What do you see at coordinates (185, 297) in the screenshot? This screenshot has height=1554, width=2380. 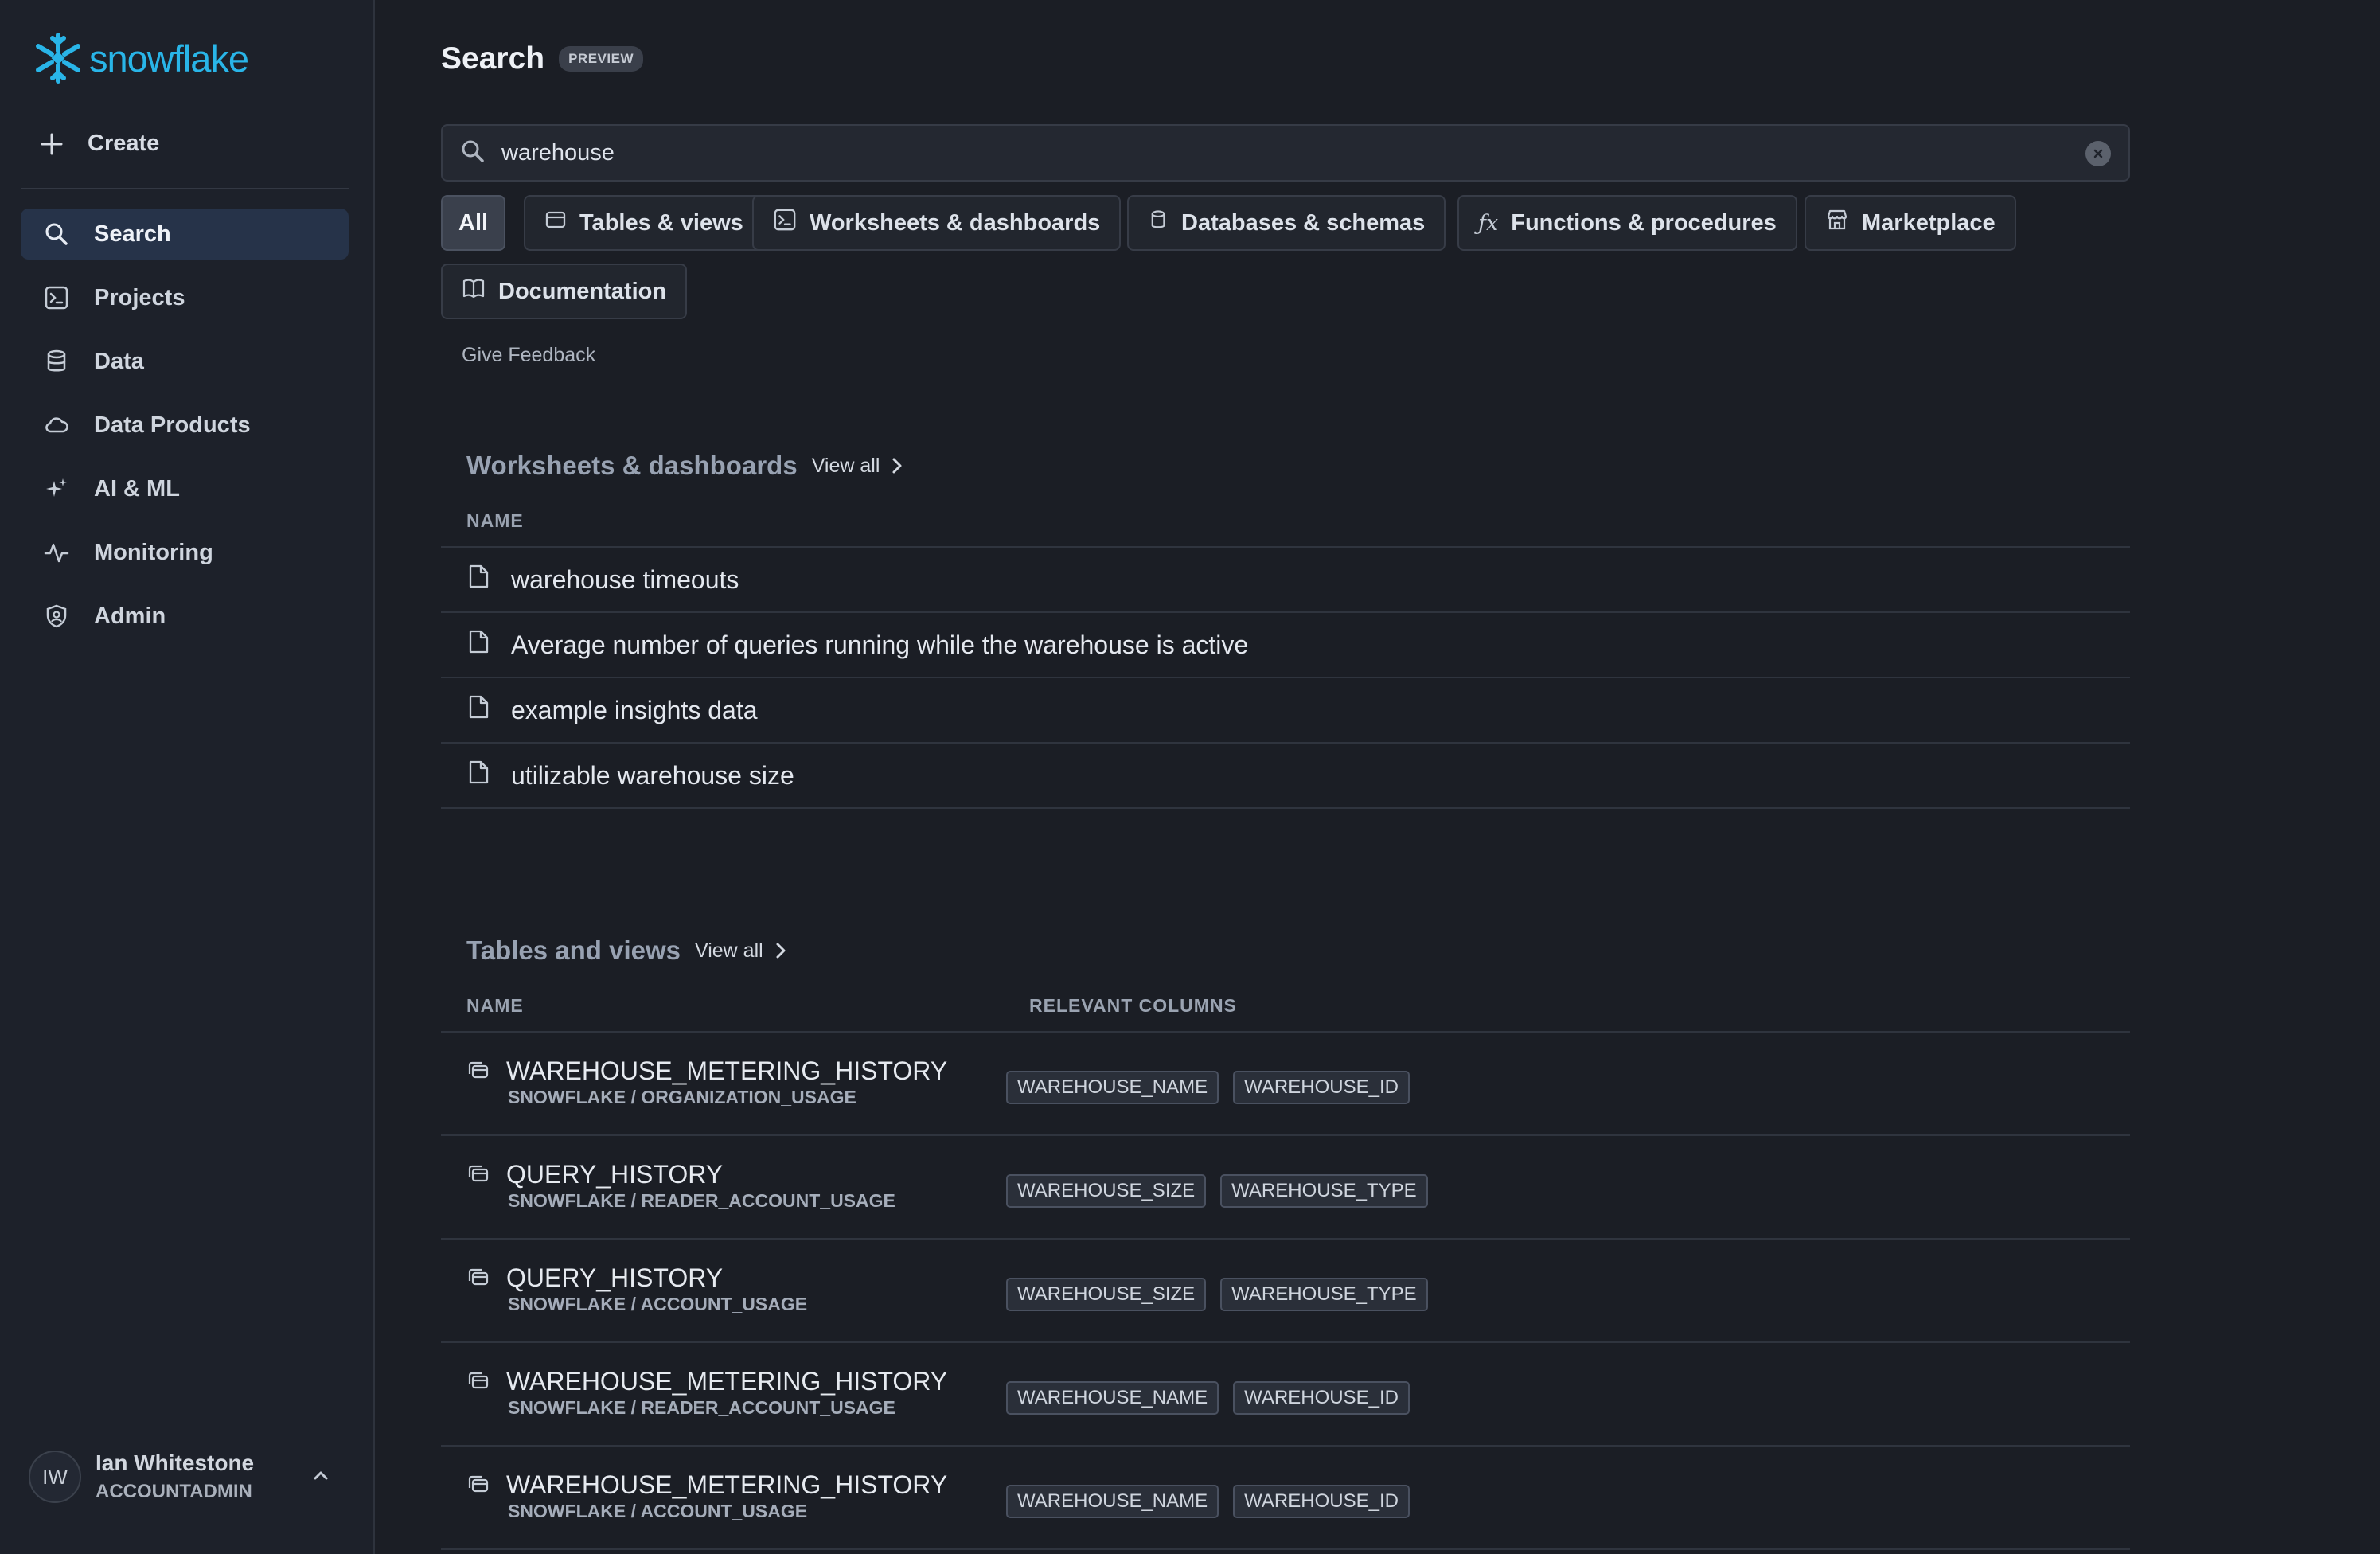 I see `sidebar-item-projects: Projects` at bounding box center [185, 297].